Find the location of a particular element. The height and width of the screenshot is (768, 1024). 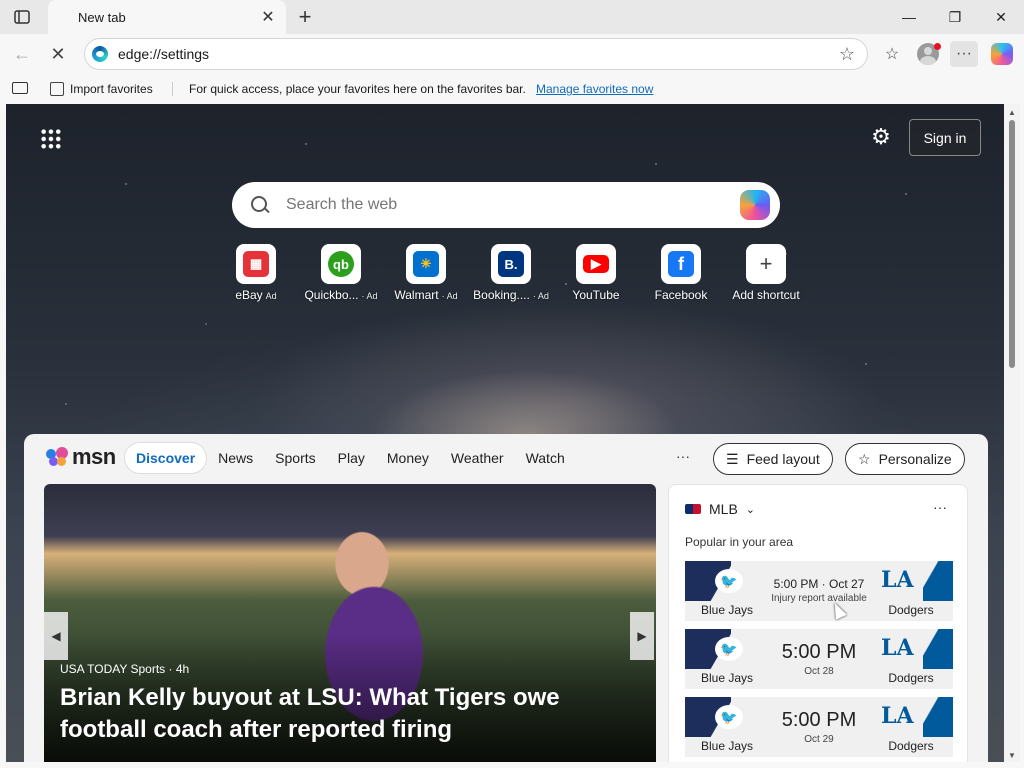

scrollbar-thumb is located at coordinates (1012, 244).